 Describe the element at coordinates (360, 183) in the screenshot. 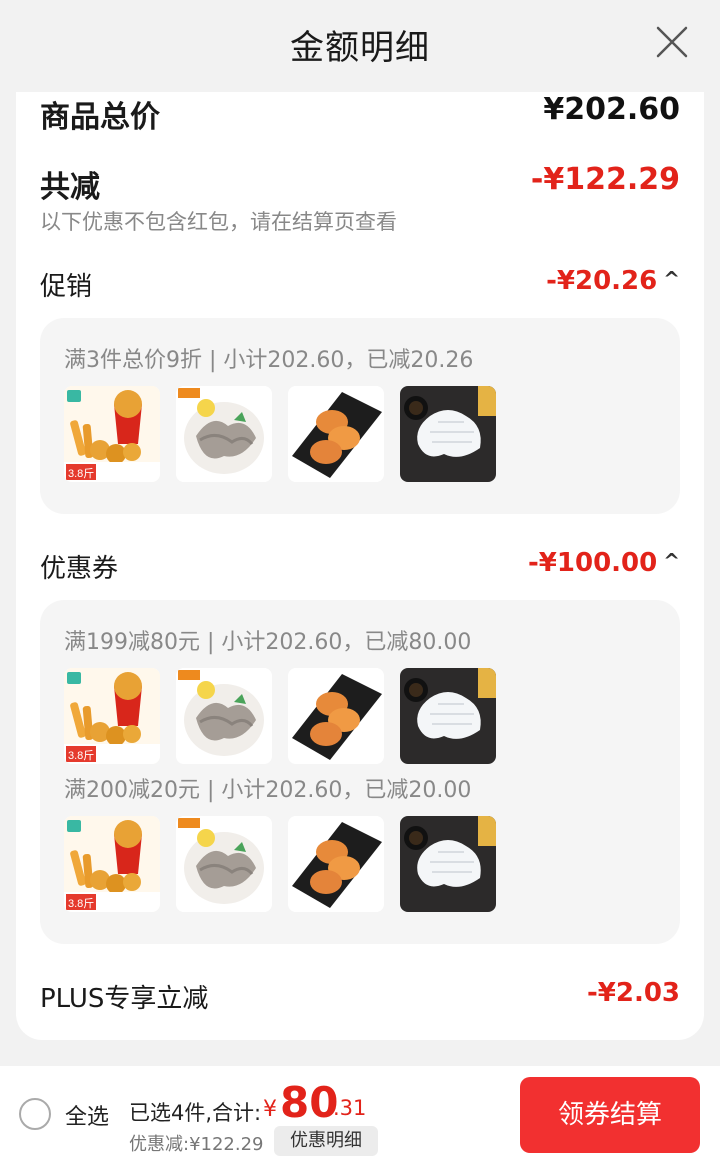

I see `total-reduce-row: 共减 -¥122.29` at that location.